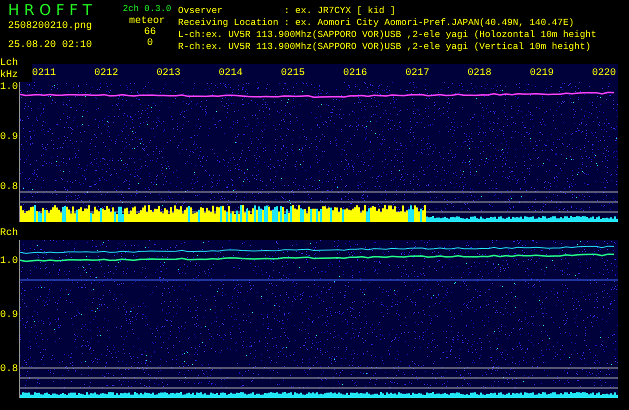  Describe the element at coordinates (106, 74) in the screenshot. I see `time-label: 0212` at that location.